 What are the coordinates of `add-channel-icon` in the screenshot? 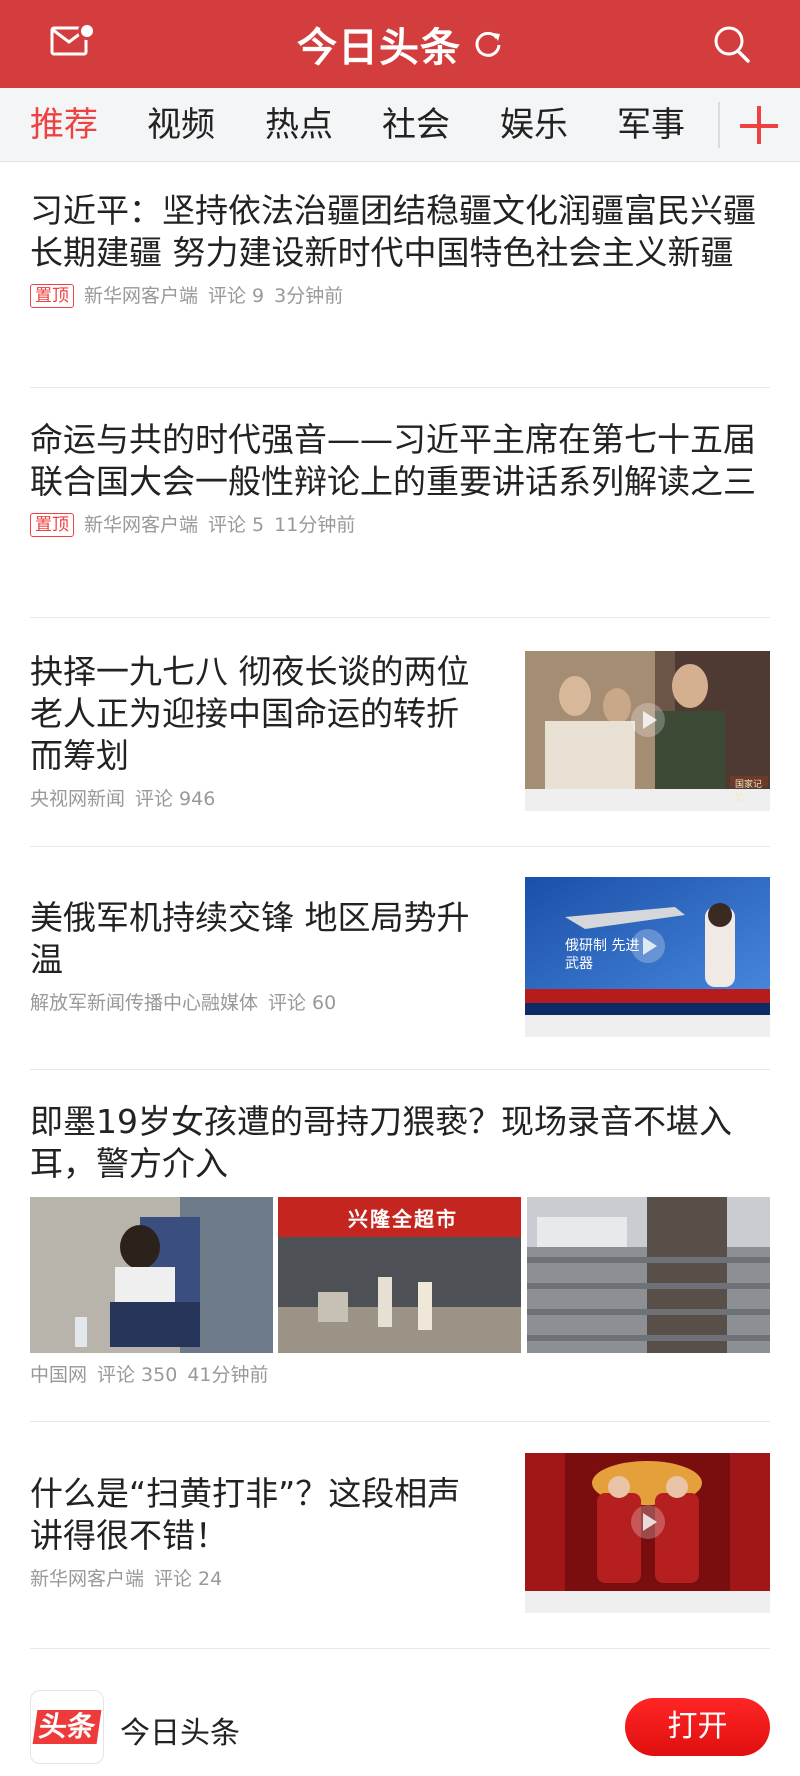 It's located at (760, 126).